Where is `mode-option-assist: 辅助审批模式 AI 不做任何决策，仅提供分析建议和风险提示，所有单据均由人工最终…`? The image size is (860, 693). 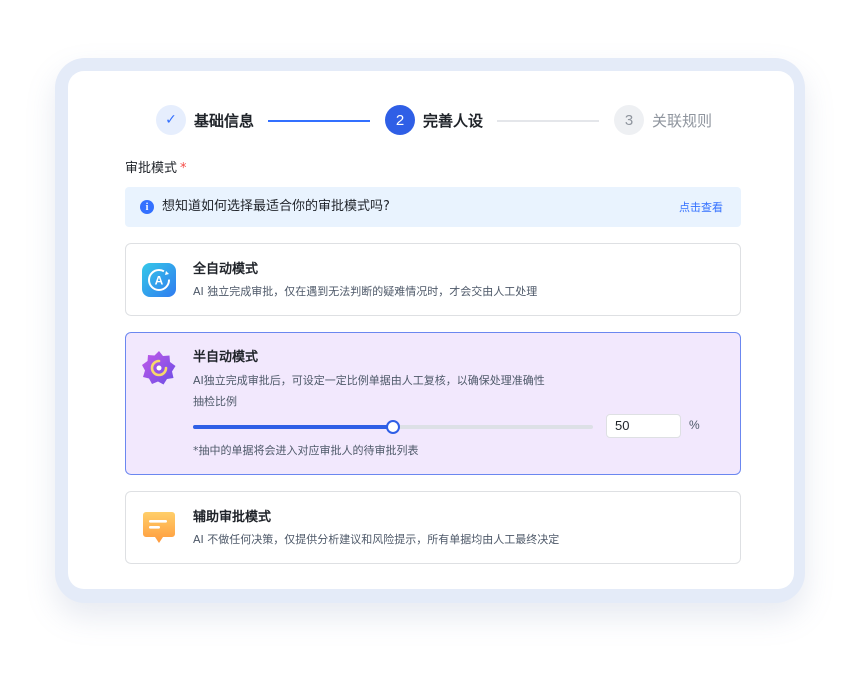
mode-option-assist: 辅助审批模式 AI 不做任何决策，仅提供分析建议和风险提示，所有单据均由人工最终… is located at coordinates (433, 527).